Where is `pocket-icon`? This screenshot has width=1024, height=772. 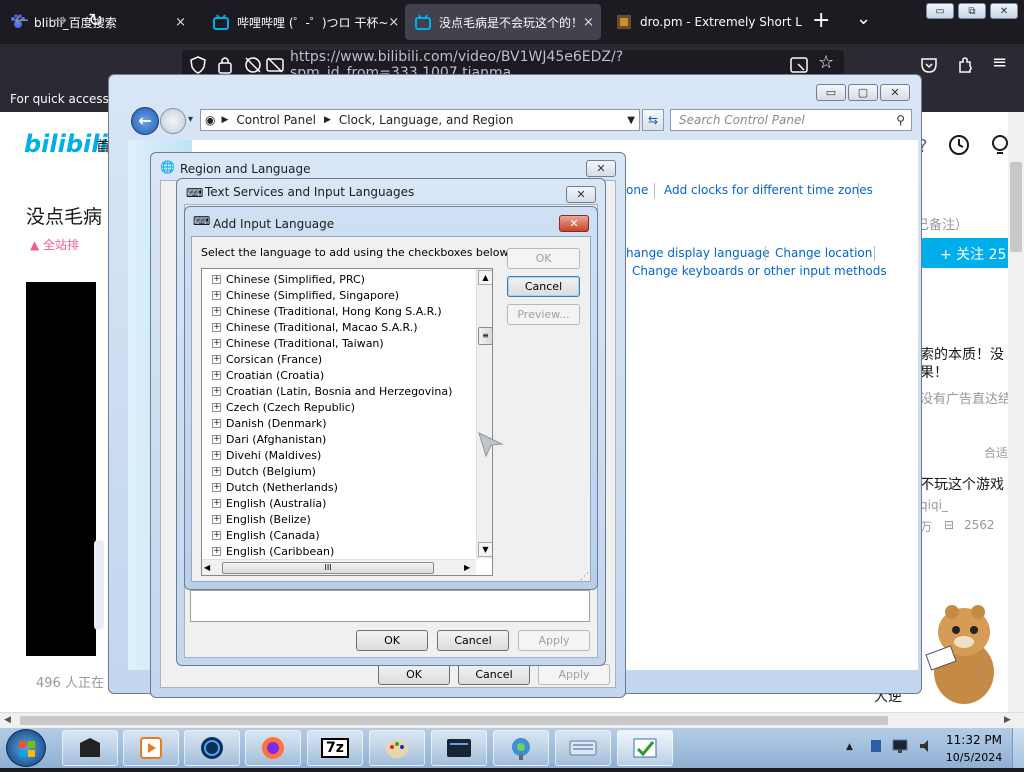
pocket-icon is located at coordinates (929, 67).